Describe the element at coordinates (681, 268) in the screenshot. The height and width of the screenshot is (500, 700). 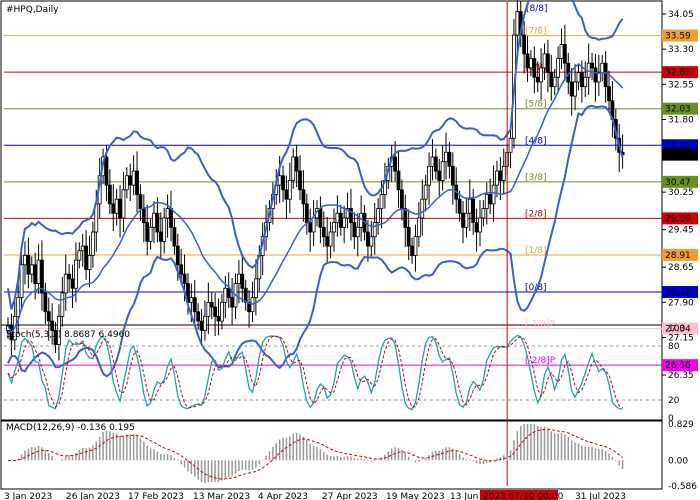
I see `price-tick-label: 28.65` at that location.